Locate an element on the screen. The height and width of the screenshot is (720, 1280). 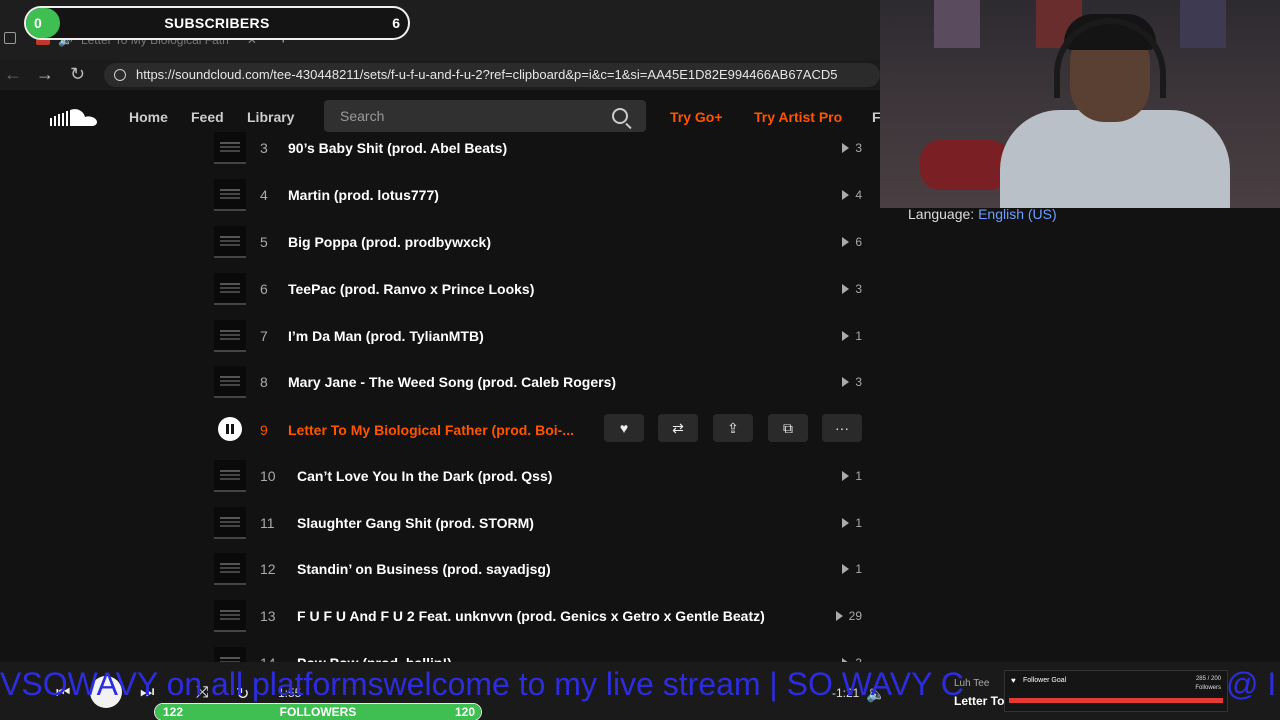
play-count: 4 is located at coordinates (852, 195).